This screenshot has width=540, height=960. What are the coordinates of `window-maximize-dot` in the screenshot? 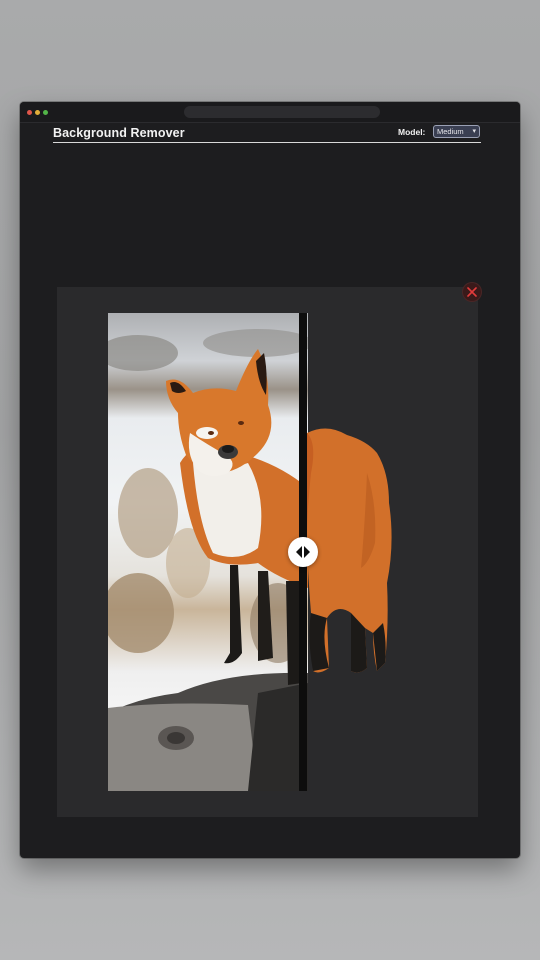 It's located at (45, 112).